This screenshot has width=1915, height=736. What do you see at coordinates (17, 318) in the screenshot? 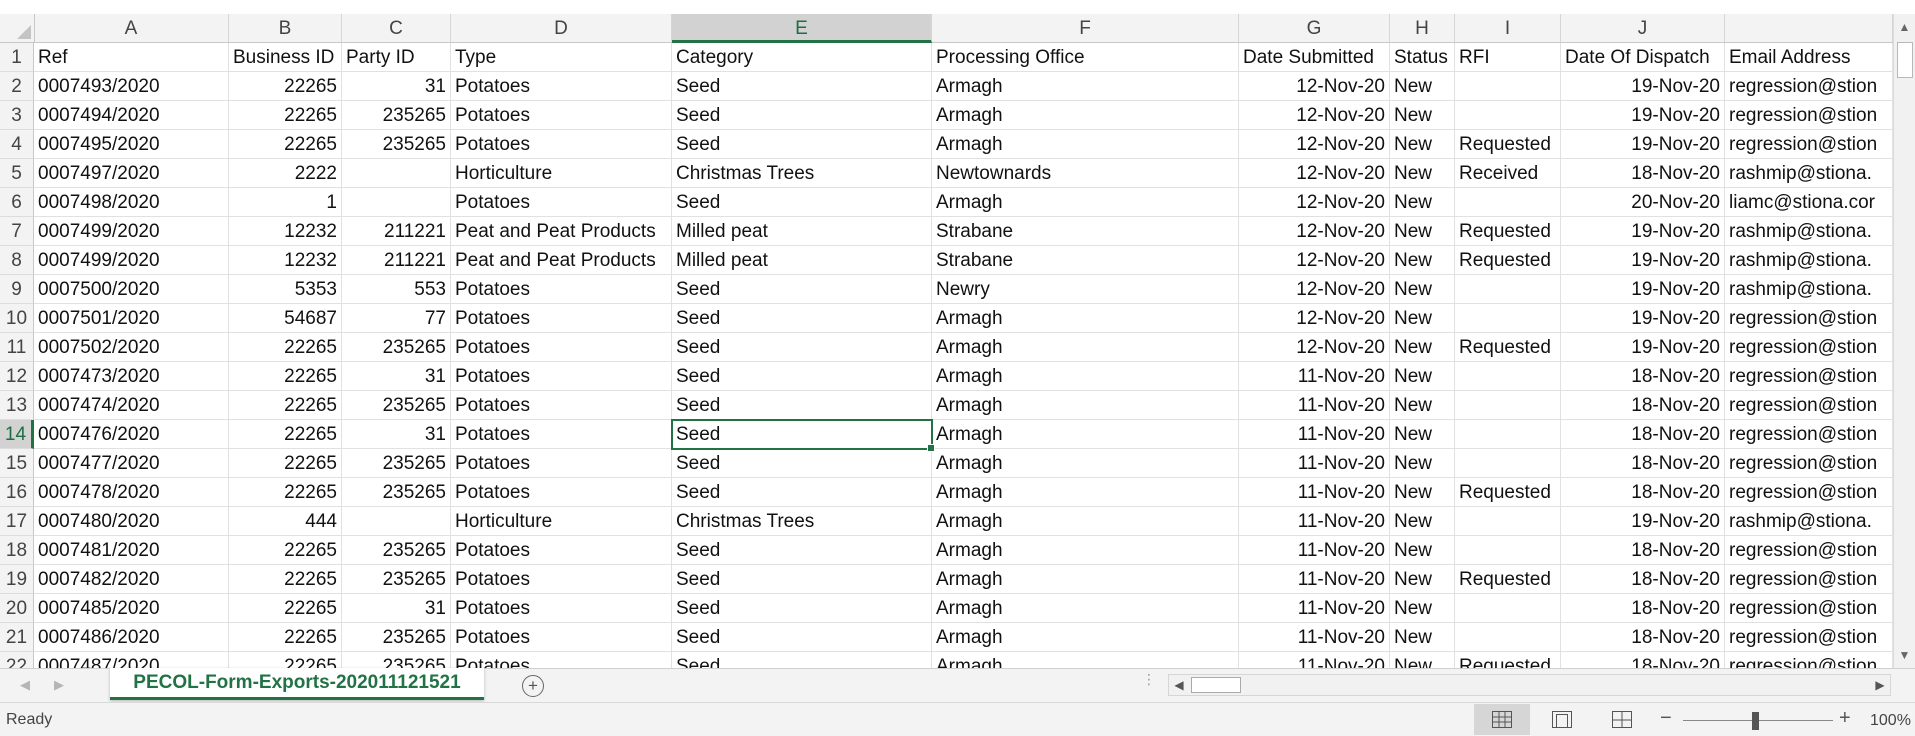
I see `row-header: 10` at bounding box center [17, 318].